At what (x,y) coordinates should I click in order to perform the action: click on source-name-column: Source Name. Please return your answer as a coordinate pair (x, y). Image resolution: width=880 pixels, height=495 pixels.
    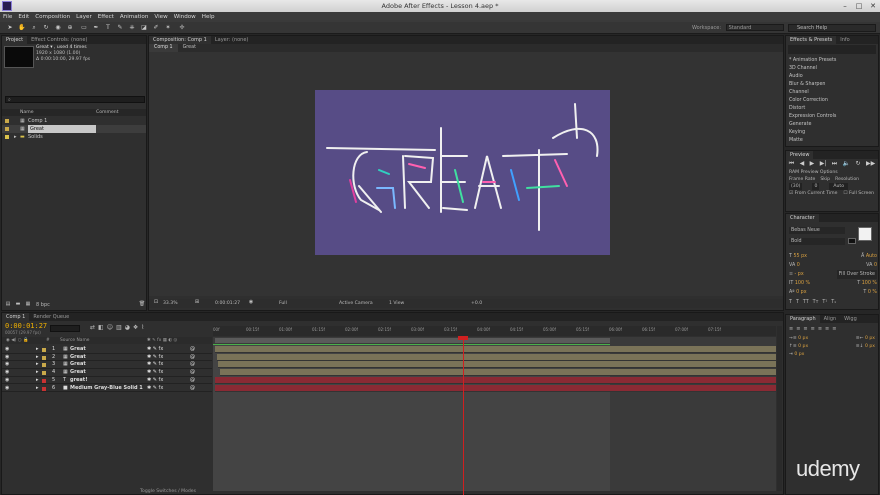
    Looking at the image, I should click on (74, 340).